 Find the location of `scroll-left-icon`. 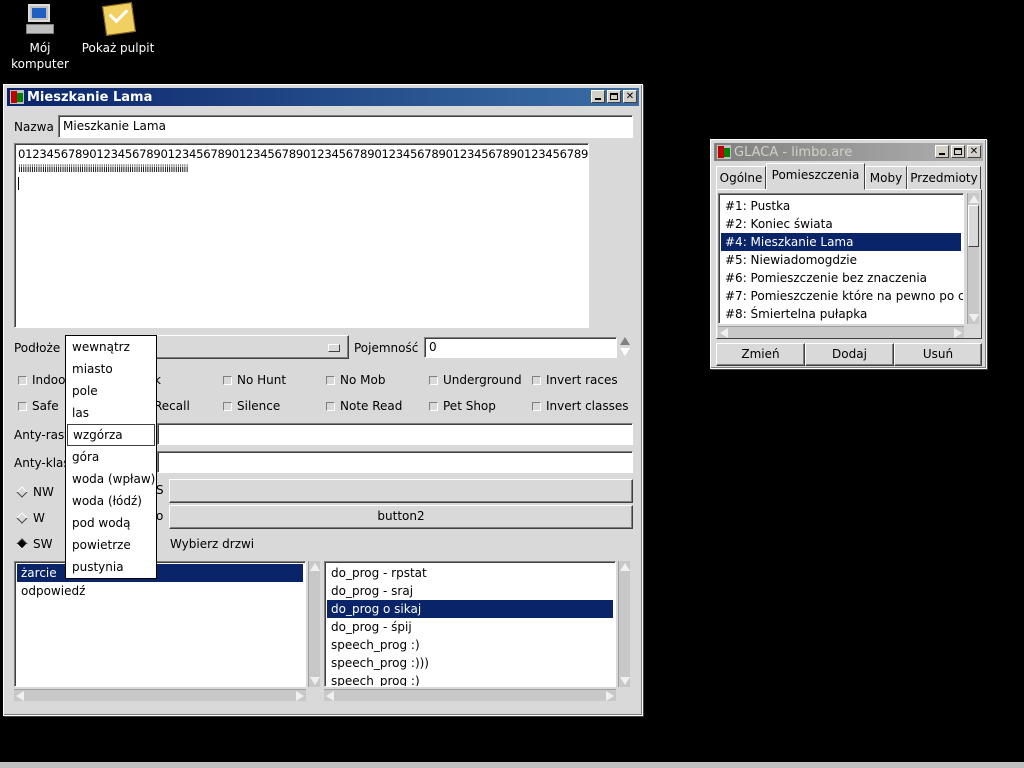

scroll-left-icon is located at coordinates (724, 333).